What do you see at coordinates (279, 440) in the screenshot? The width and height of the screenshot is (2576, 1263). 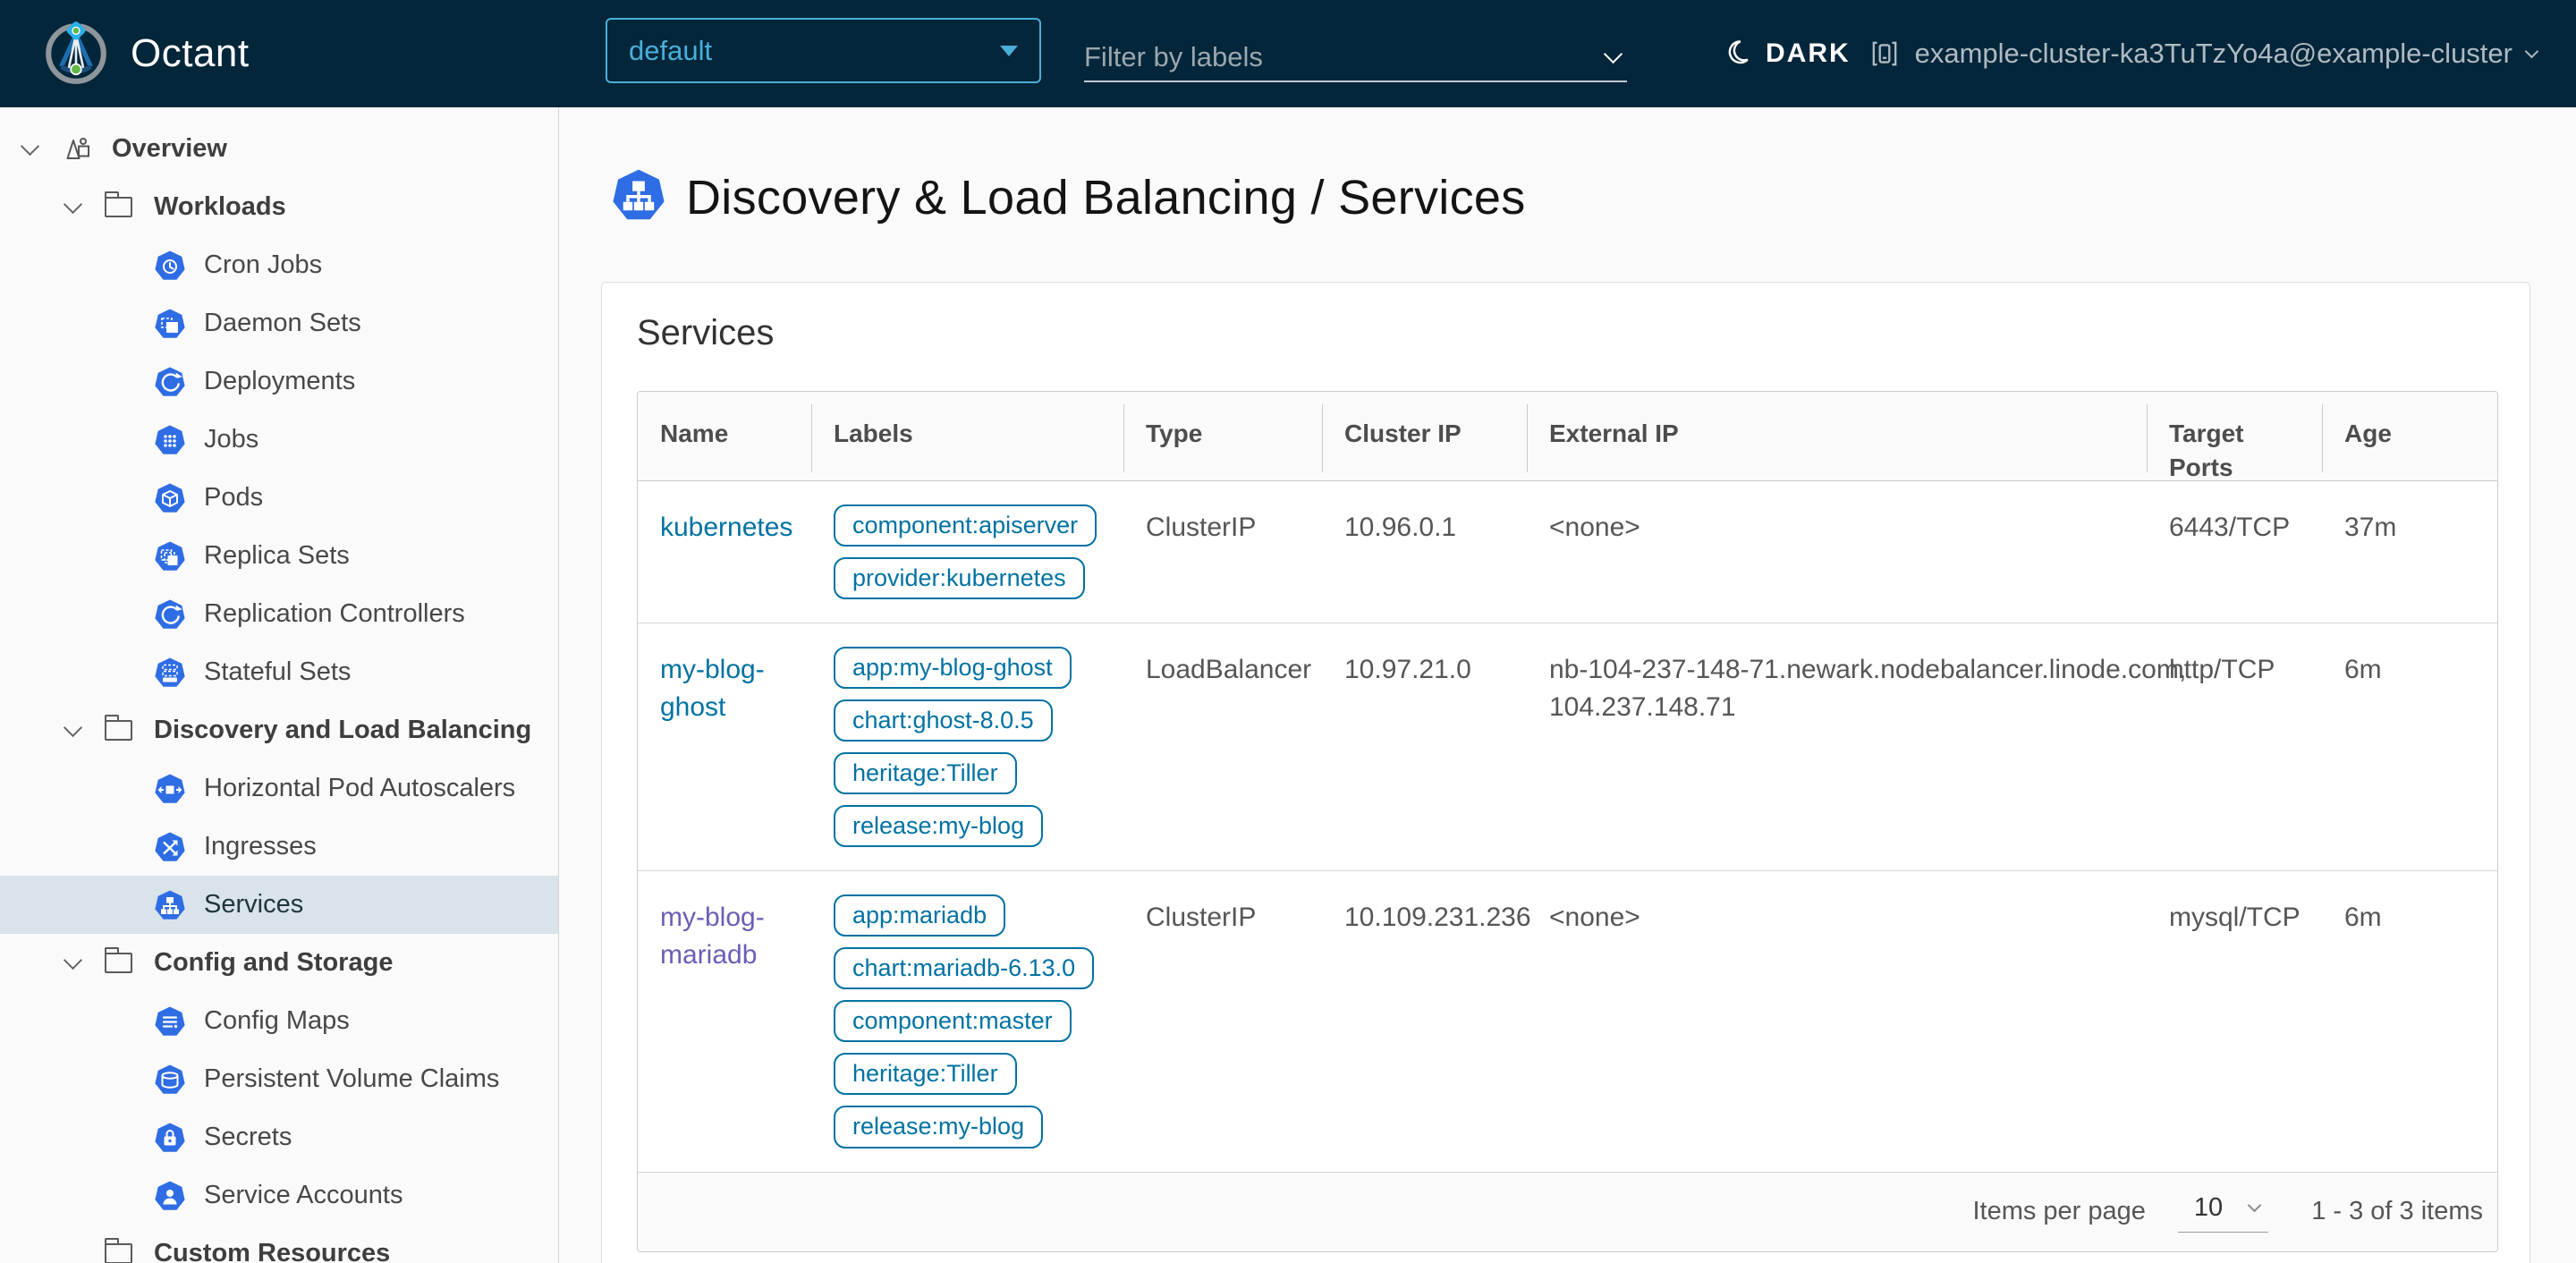 I see `sidebar-item-jobs: Jobs` at bounding box center [279, 440].